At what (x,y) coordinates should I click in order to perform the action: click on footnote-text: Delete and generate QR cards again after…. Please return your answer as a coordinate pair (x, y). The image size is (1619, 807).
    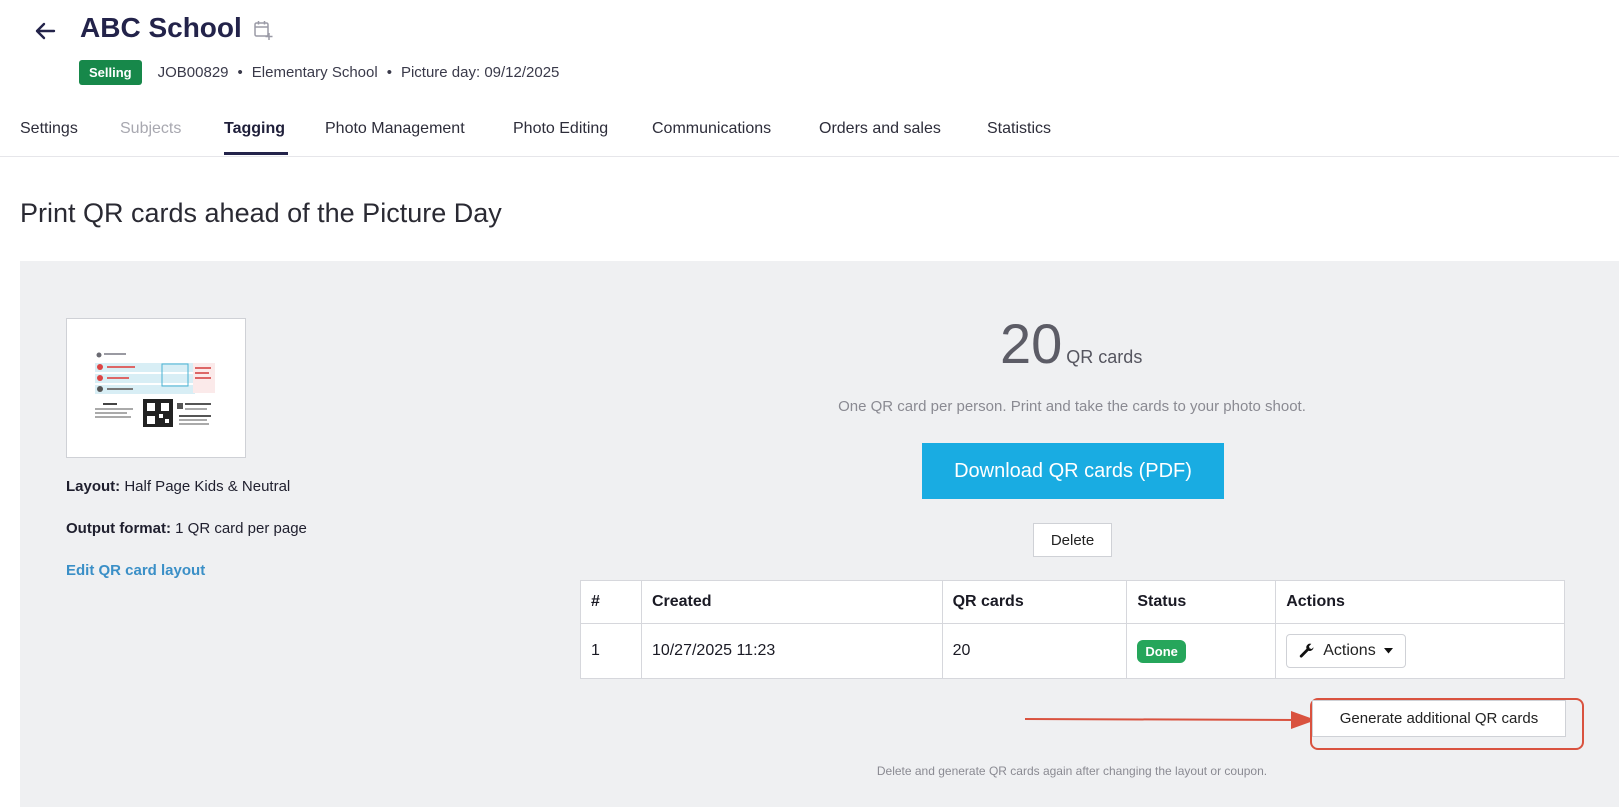
    Looking at the image, I should click on (1072, 771).